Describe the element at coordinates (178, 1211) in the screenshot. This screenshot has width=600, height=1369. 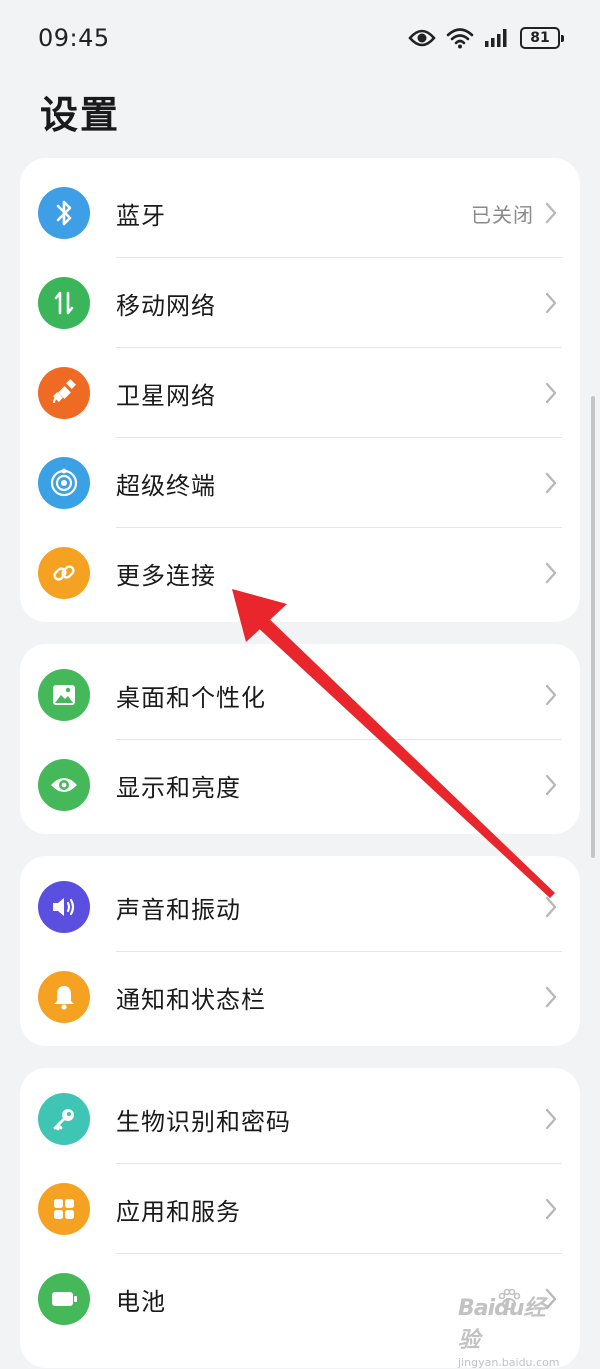
I see `apps-services-label: 应用和服务` at that location.